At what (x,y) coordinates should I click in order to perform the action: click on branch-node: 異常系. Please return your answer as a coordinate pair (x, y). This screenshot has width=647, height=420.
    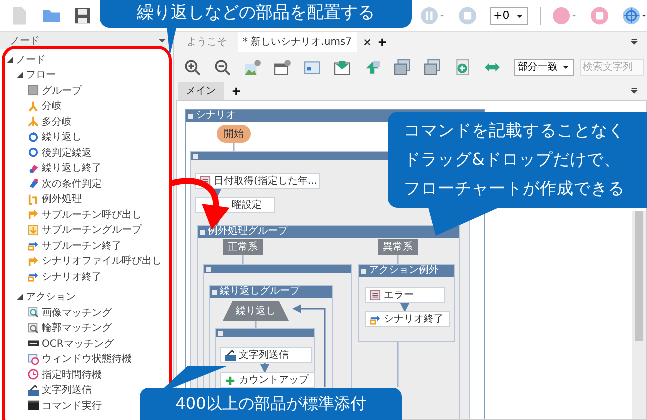
    Looking at the image, I should click on (398, 247).